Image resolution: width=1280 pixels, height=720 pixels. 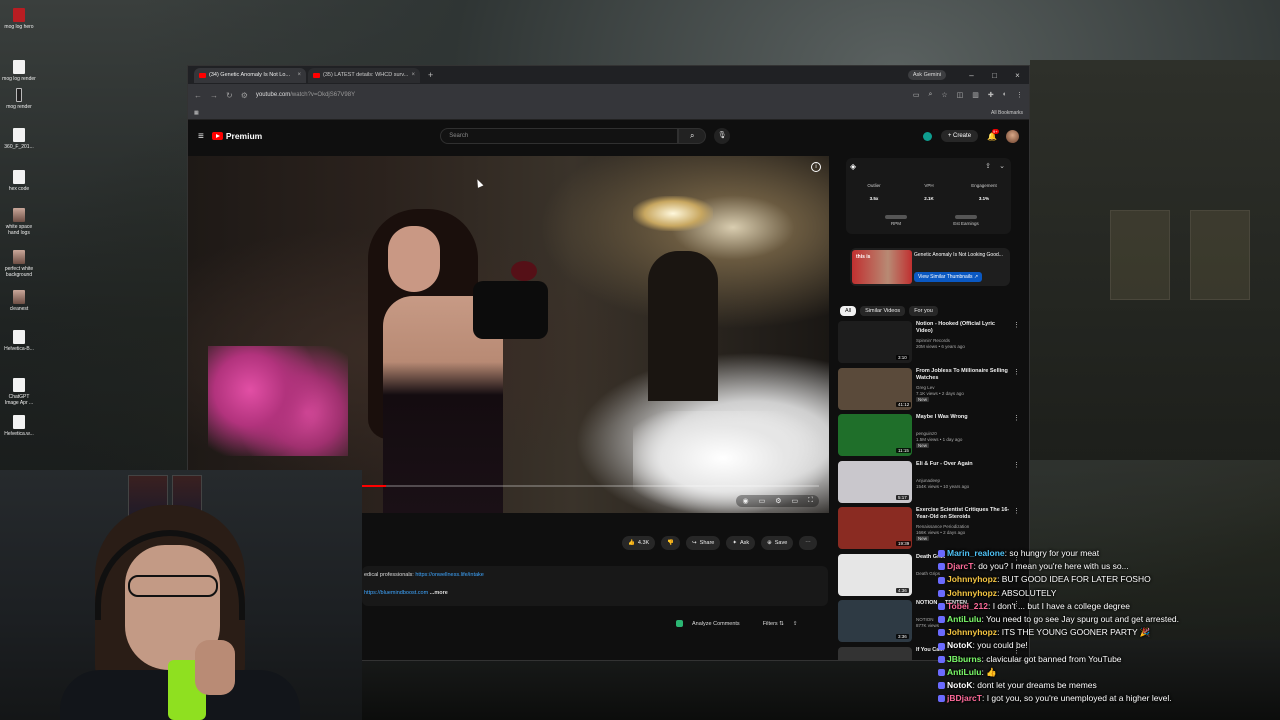 What do you see at coordinates (794, 501) in the screenshot?
I see `theater-mode-icon: ▭` at bounding box center [794, 501].